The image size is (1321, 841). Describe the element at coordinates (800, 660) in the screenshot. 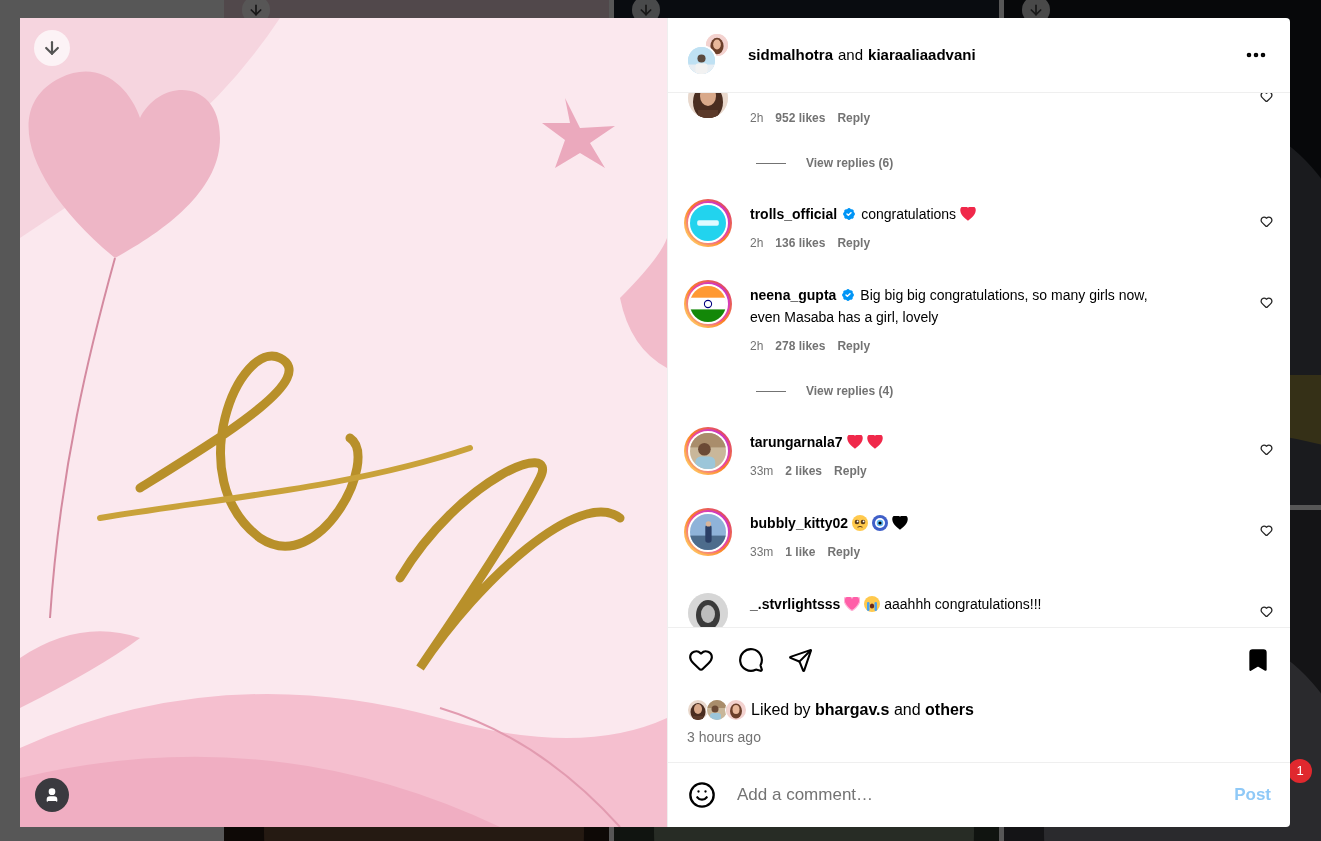

I see `share-icon` at that location.